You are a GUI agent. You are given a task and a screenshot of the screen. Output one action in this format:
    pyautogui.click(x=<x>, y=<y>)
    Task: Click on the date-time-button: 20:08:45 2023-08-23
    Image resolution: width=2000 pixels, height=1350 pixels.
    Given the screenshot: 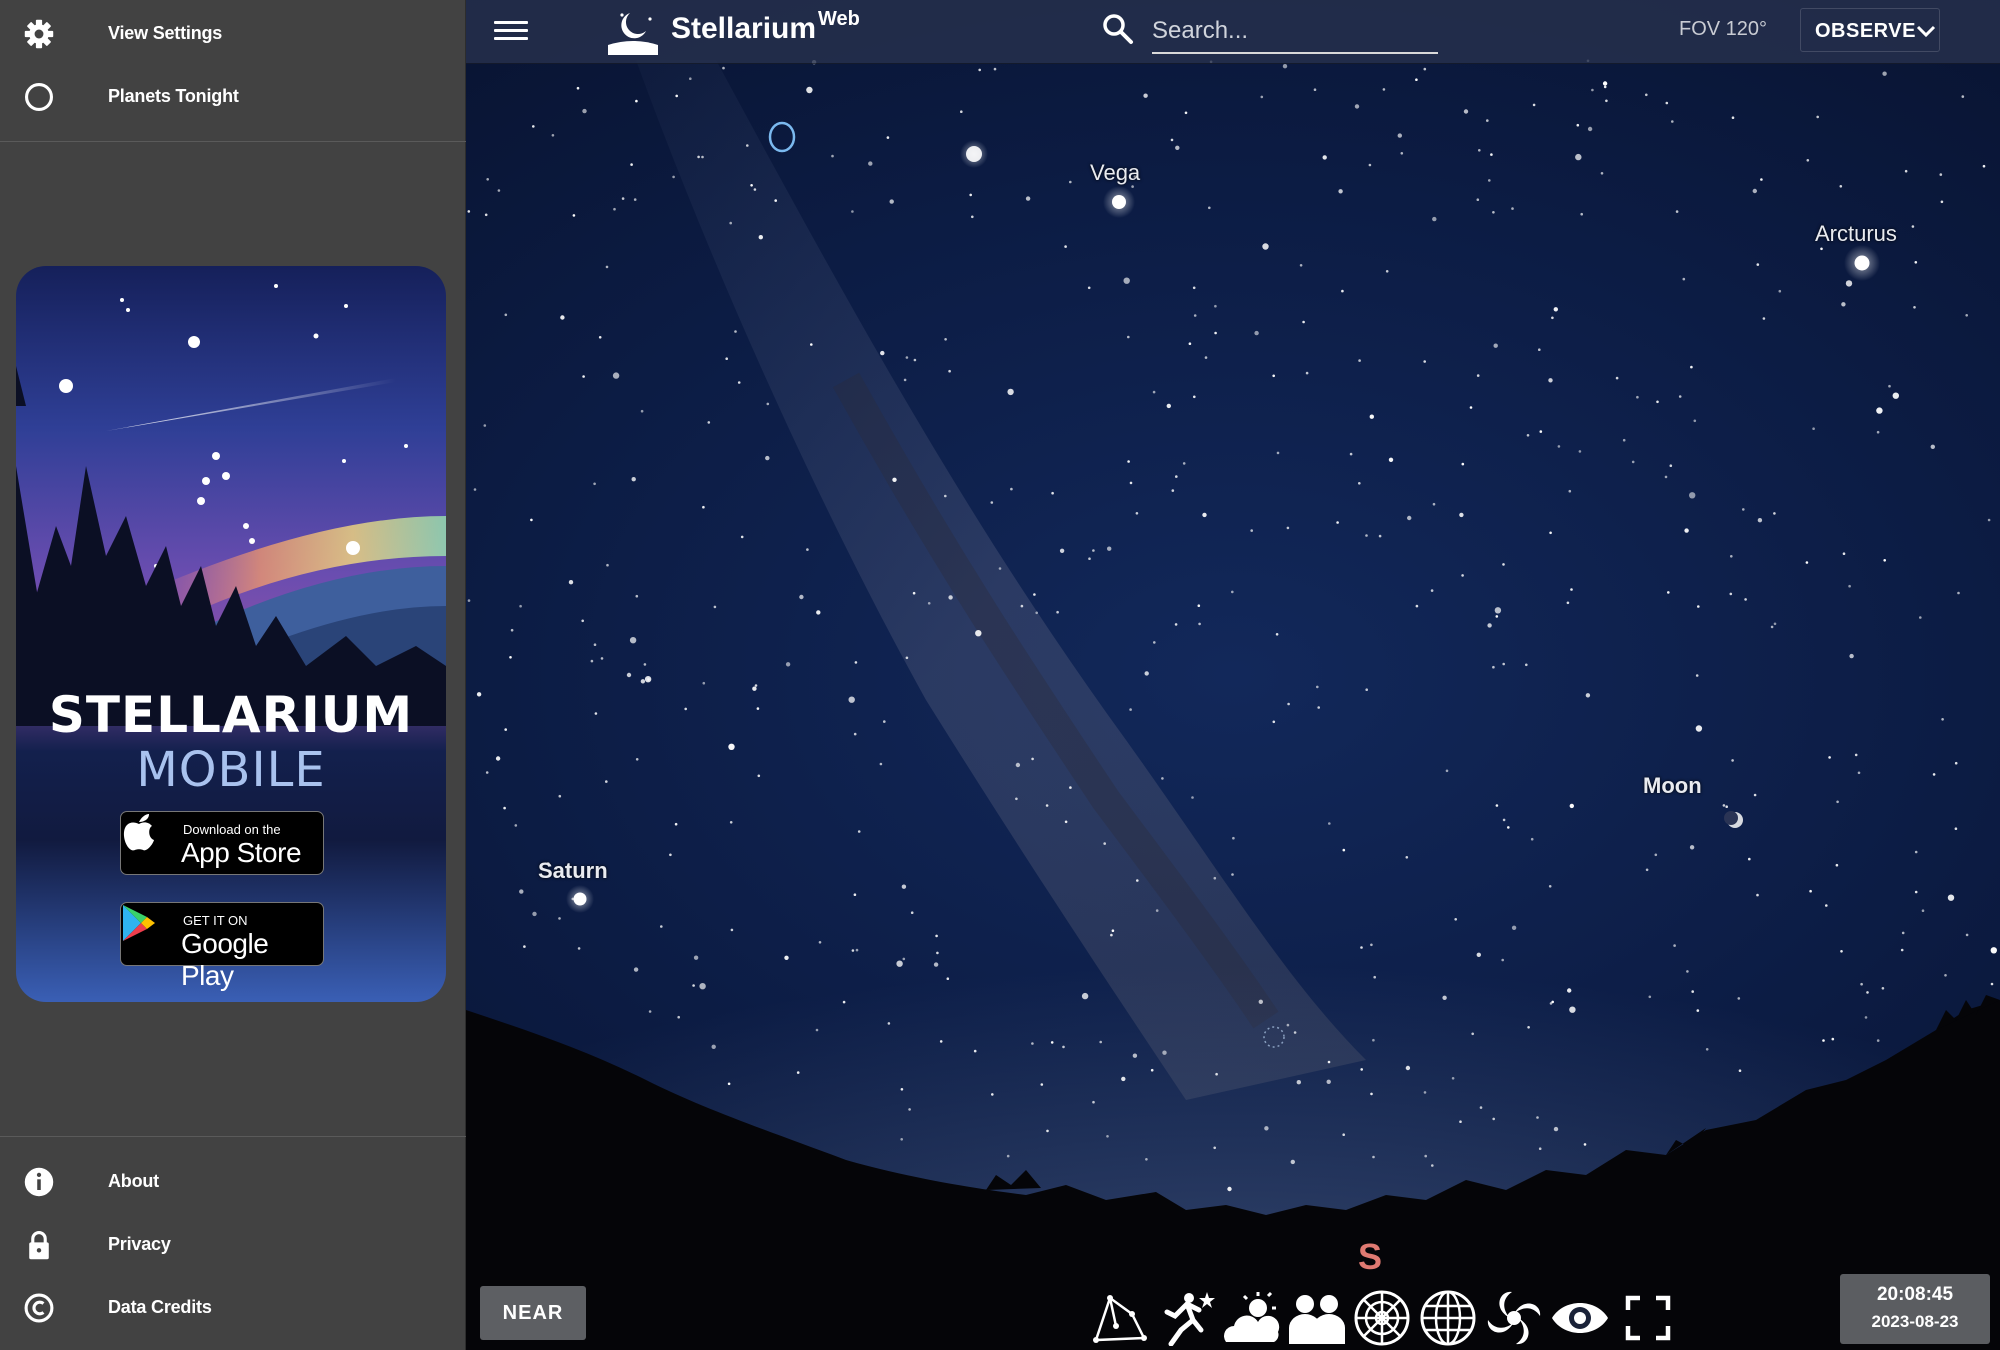 What is the action you would take?
    pyautogui.click(x=1915, y=1309)
    